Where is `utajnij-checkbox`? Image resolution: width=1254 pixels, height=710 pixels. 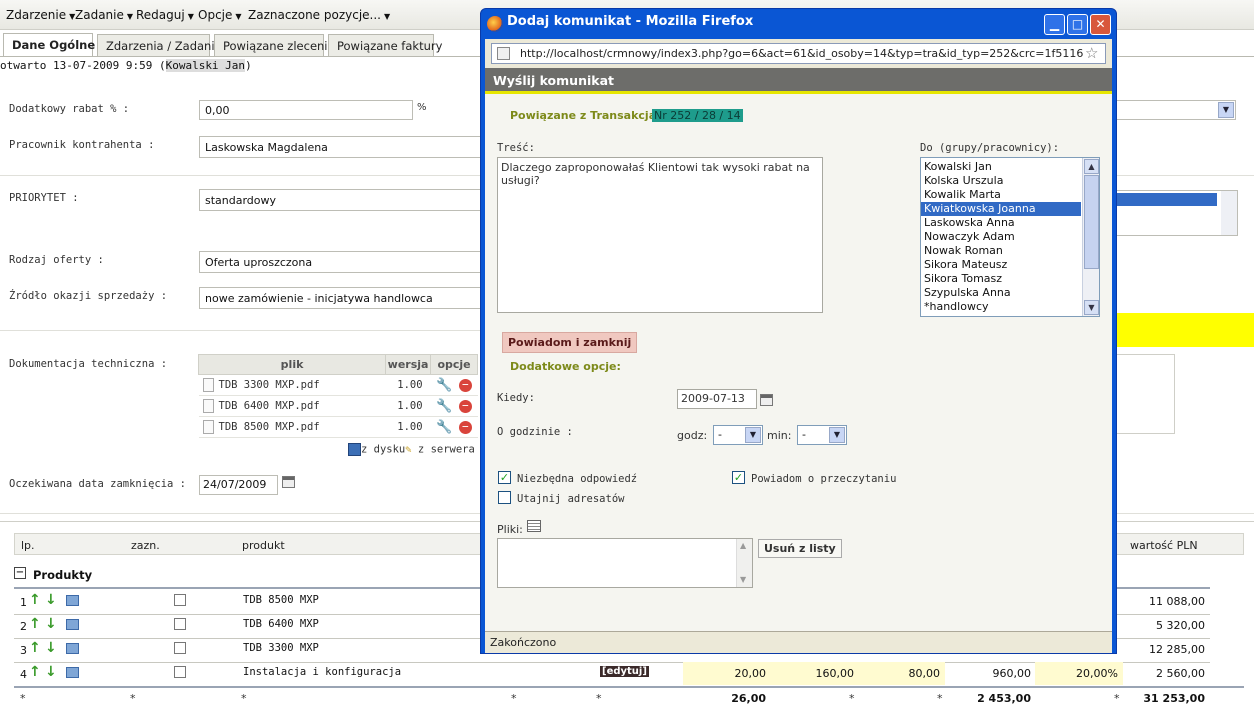 utajnij-checkbox is located at coordinates (504, 497).